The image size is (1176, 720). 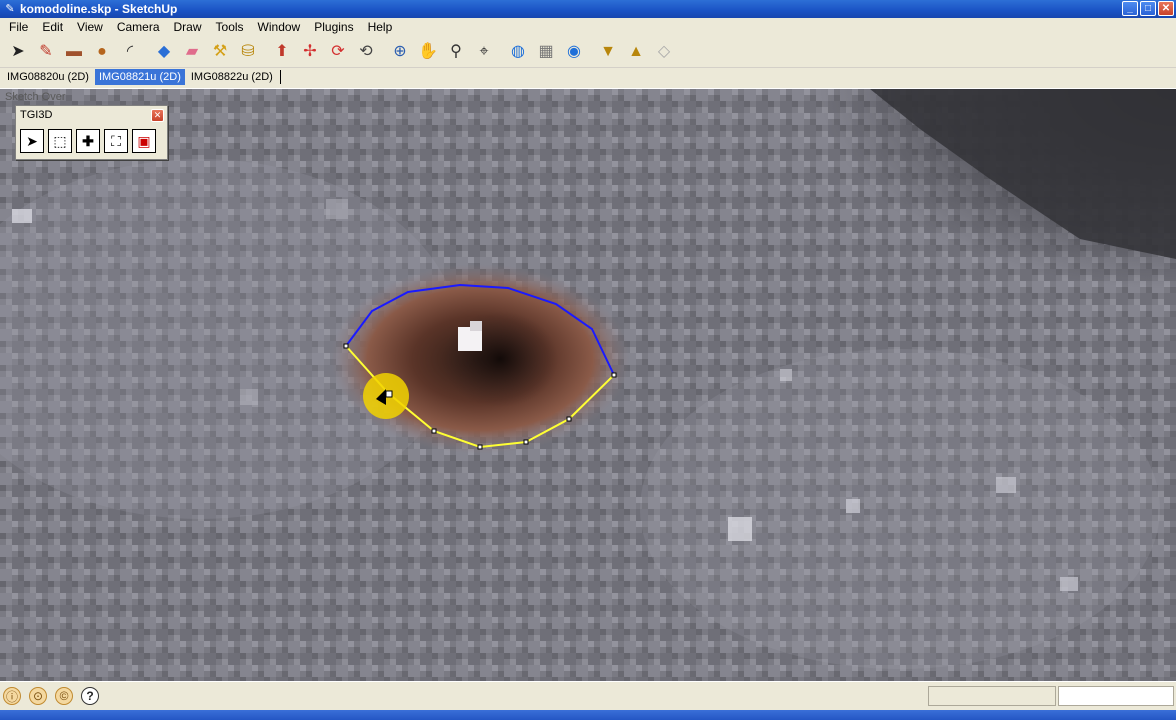 I want to click on make-component-icon: ◆, so click(x=164, y=52).